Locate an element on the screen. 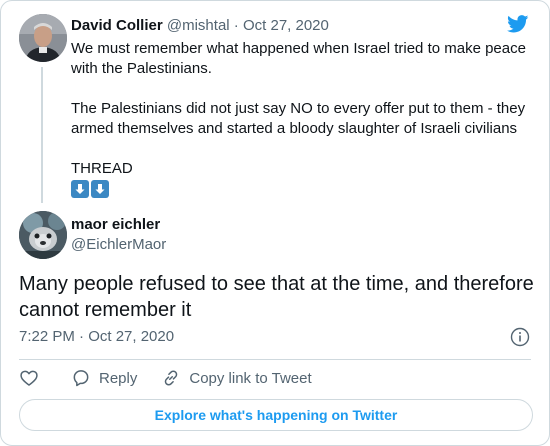 This screenshot has width=550, height=446. heart-icon is located at coordinates (29, 378).